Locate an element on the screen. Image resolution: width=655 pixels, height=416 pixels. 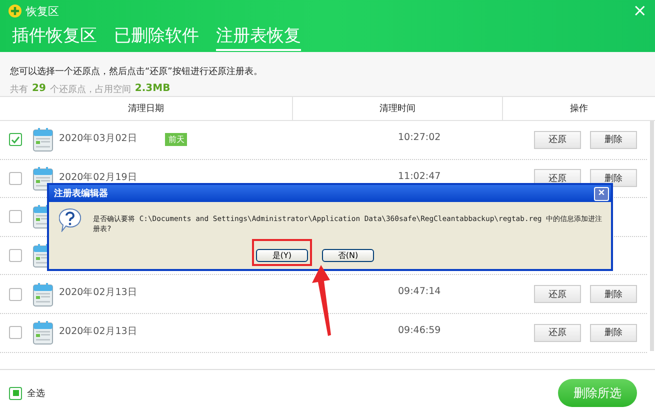
scrollbar is located at coordinates (652, 236).